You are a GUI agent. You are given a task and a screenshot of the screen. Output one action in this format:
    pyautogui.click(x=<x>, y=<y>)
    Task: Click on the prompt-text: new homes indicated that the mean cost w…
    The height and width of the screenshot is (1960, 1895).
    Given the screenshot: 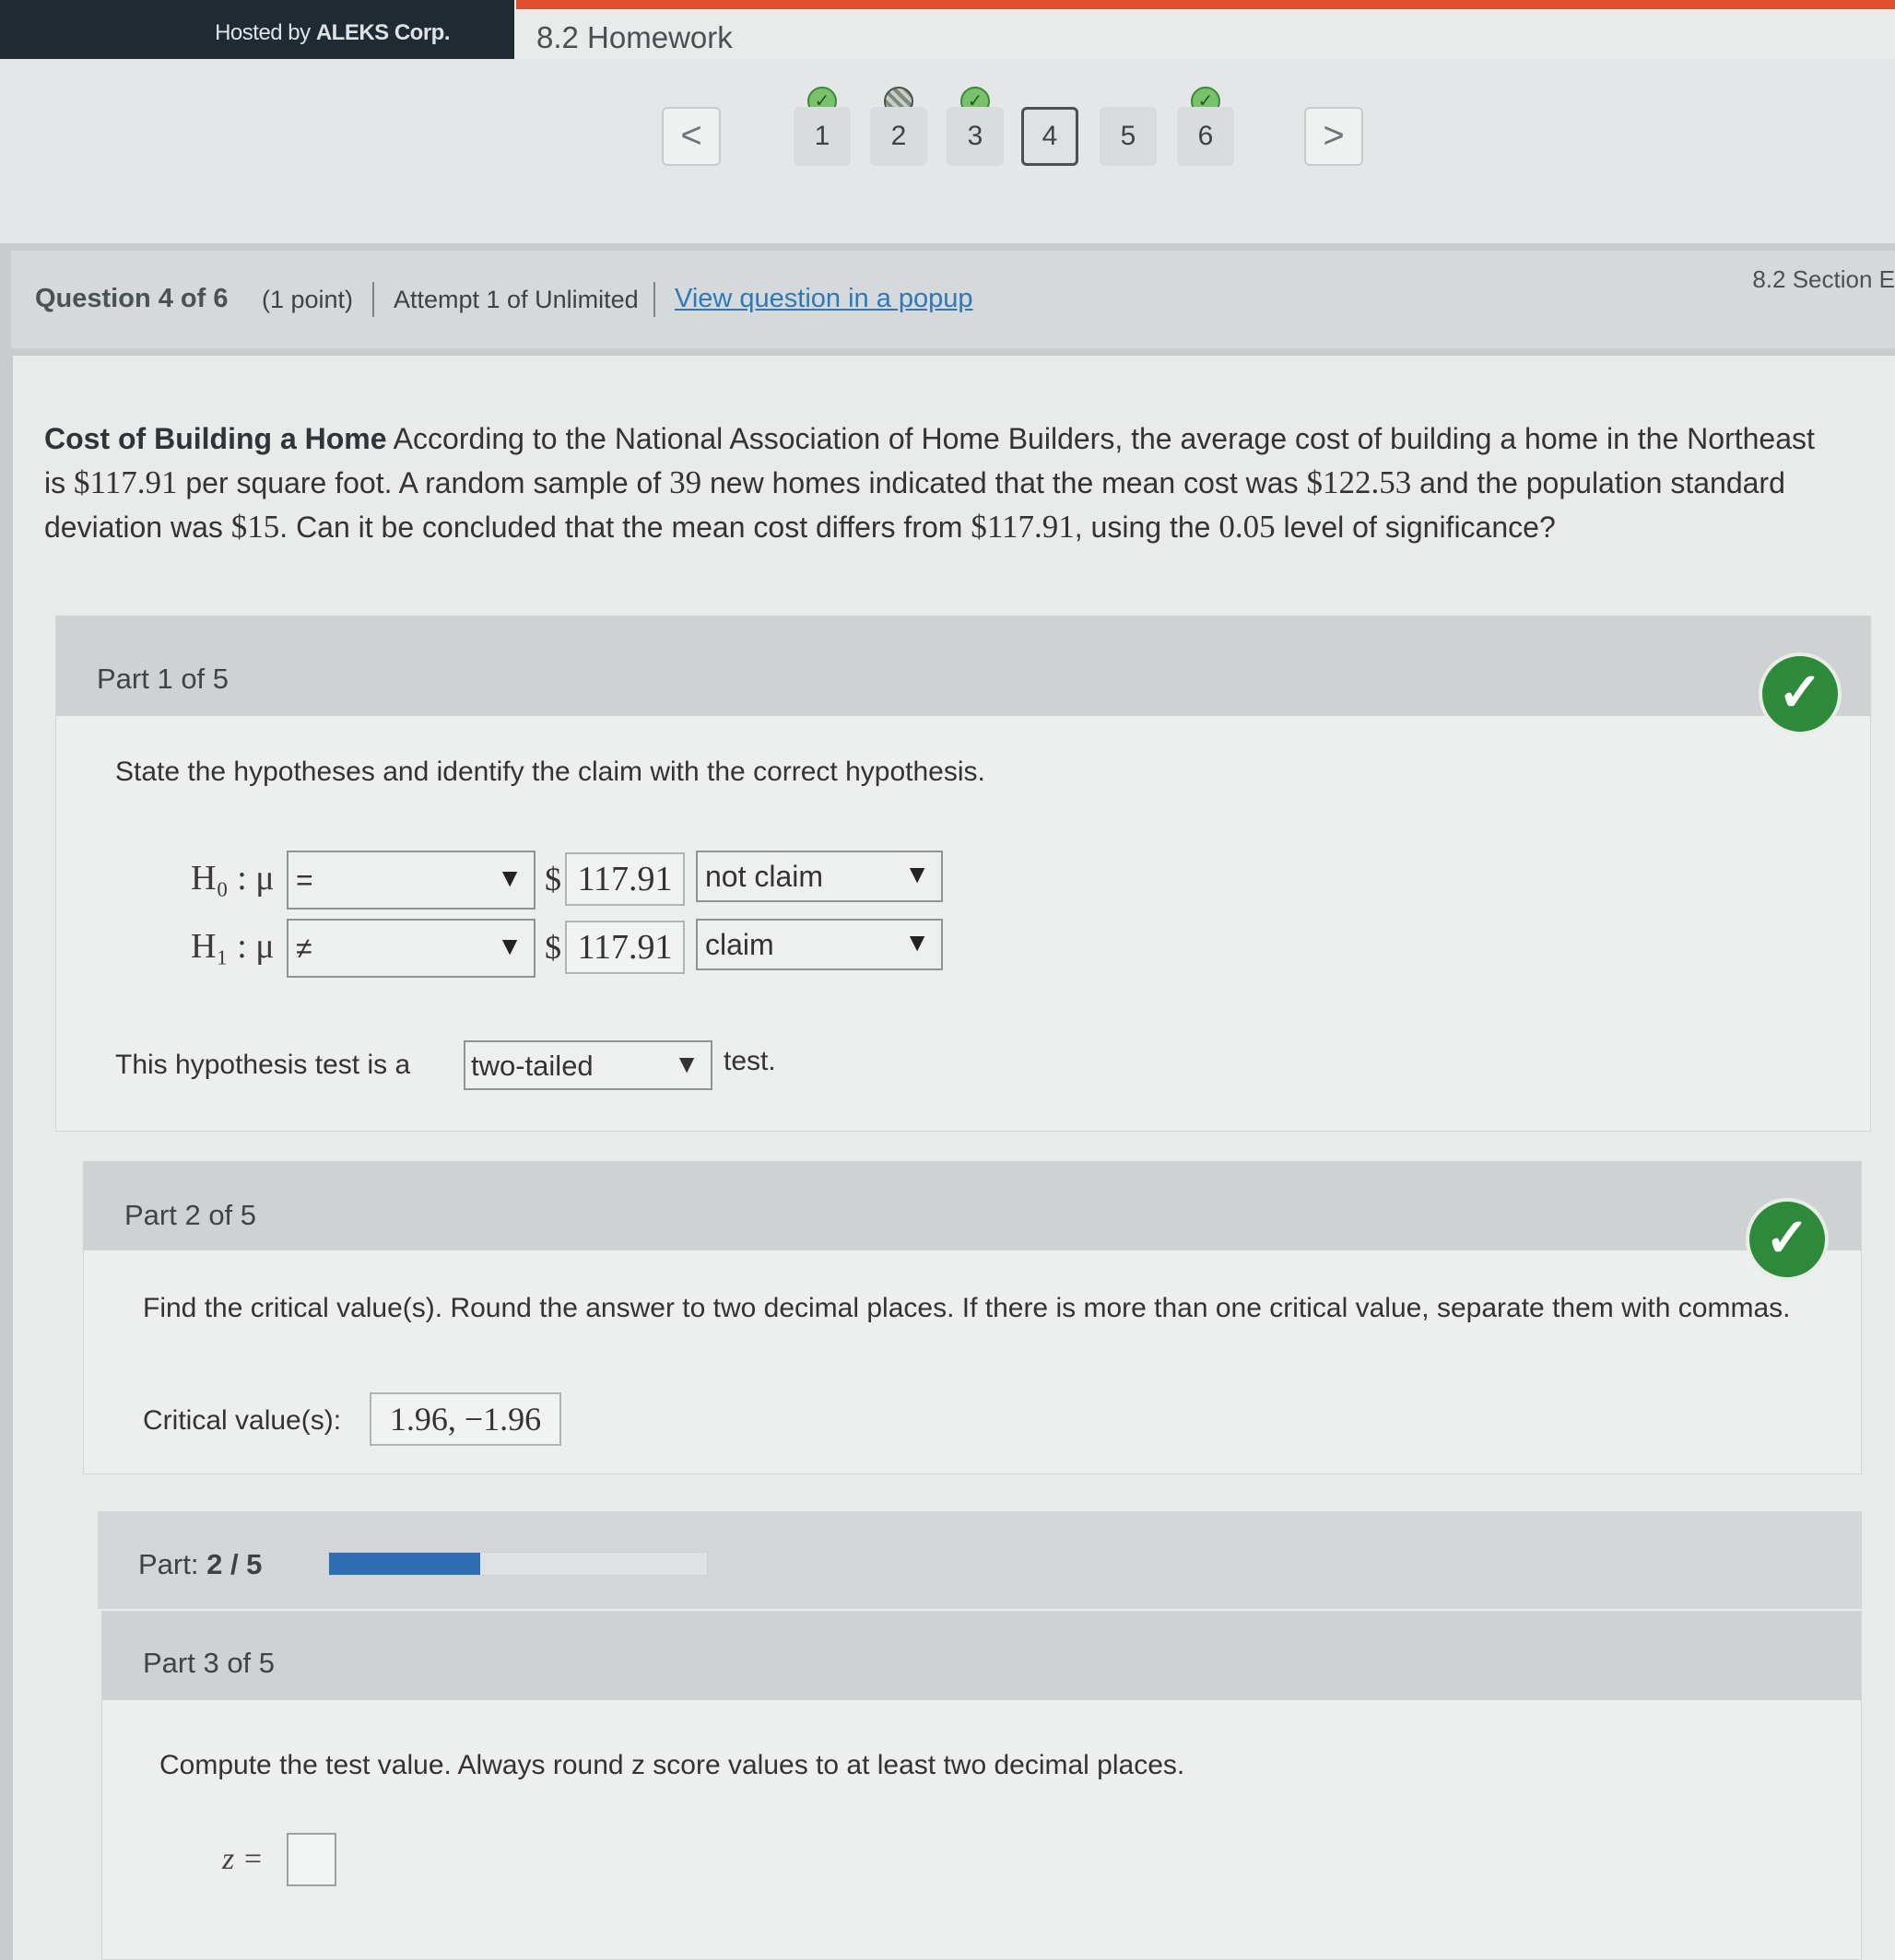 What is the action you would take?
    pyautogui.click(x=1004, y=483)
    